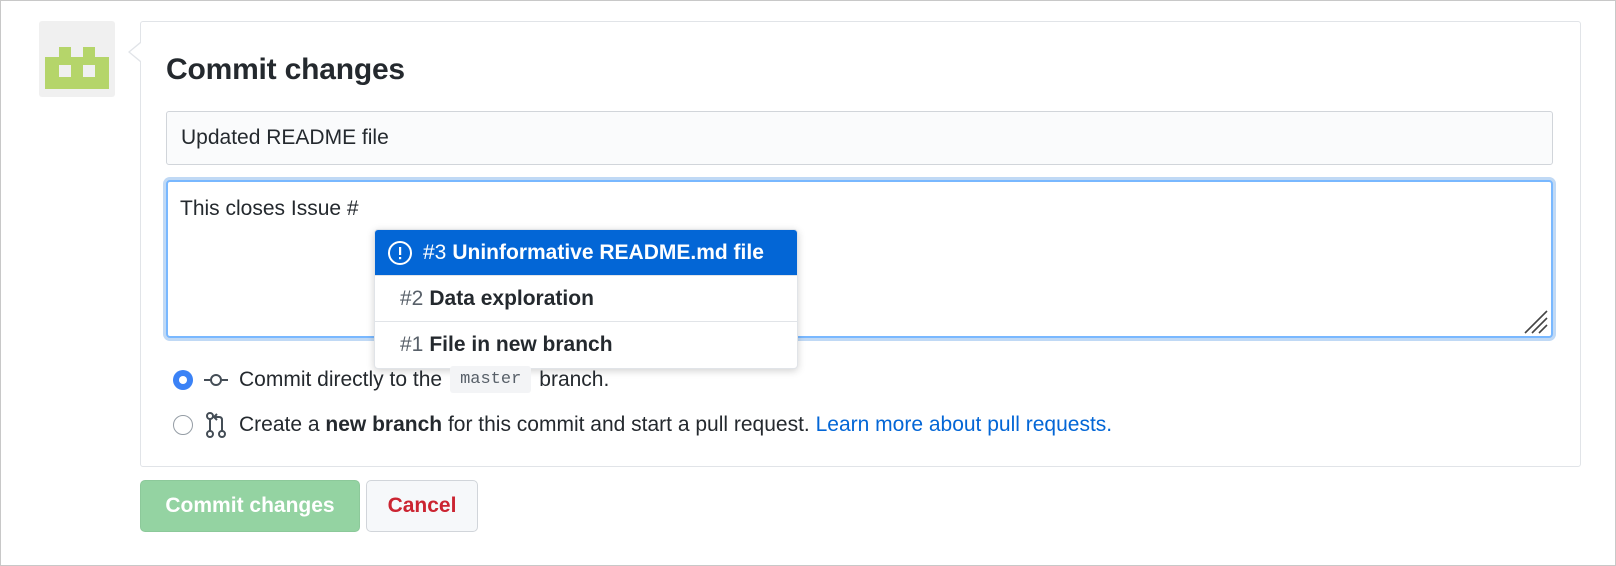 Image resolution: width=1616 pixels, height=566 pixels. What do you see at coordinates (216, 425) in the screenshot?
I see `git-pull-request-icon` at bounding box center [216, 425].